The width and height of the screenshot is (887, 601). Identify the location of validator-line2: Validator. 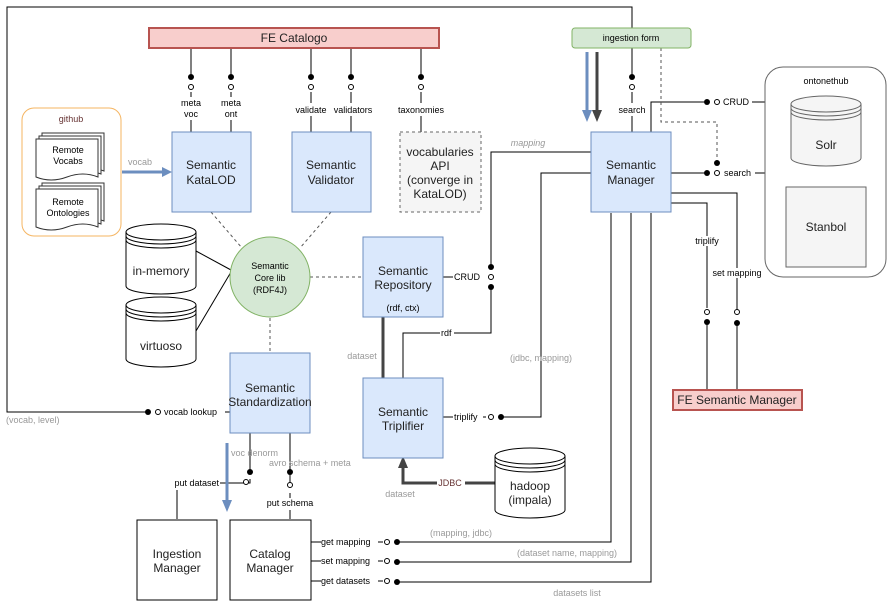
(331, 180).